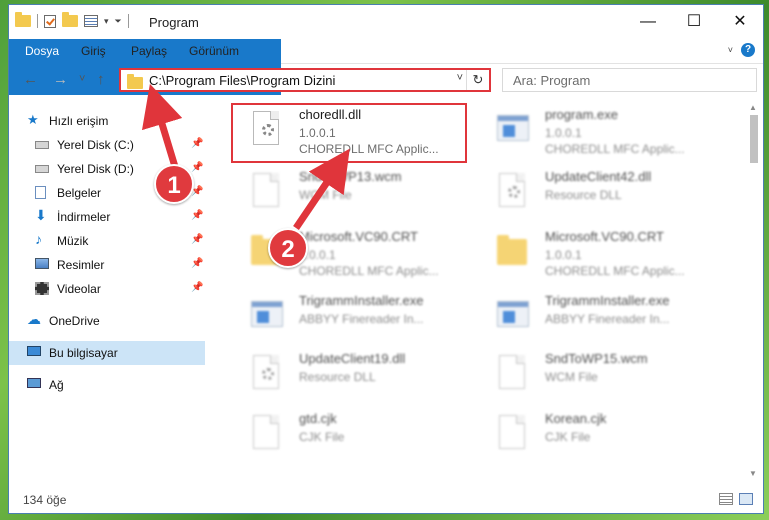 Image resolution: width=769 pixels, height=520 pixels. Describe the element at coordinates (322, 437) in the screenshot. I see `file-type: CJK File` at that location.